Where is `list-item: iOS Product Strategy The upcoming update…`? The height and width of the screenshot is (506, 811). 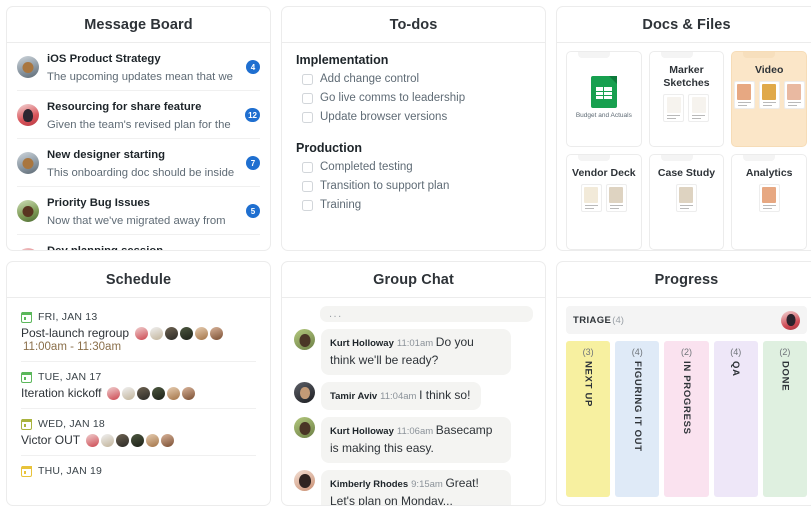 list-item: iOS Product Strategy The upcoming update… is located at coordinates (138, 67).